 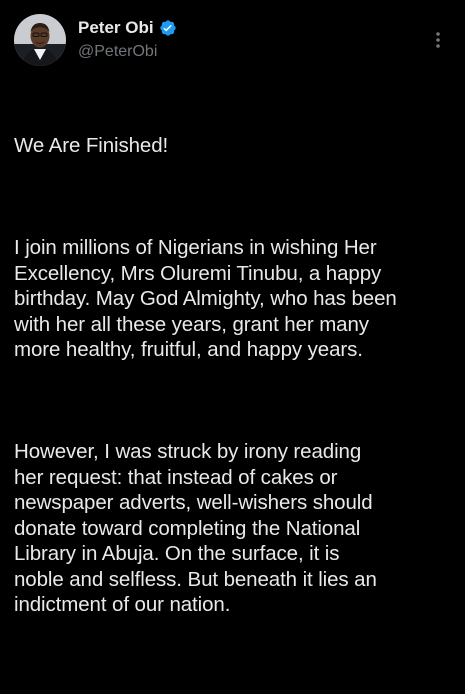 I want to click on verified-badge-icon, so click(x=168, y=28).